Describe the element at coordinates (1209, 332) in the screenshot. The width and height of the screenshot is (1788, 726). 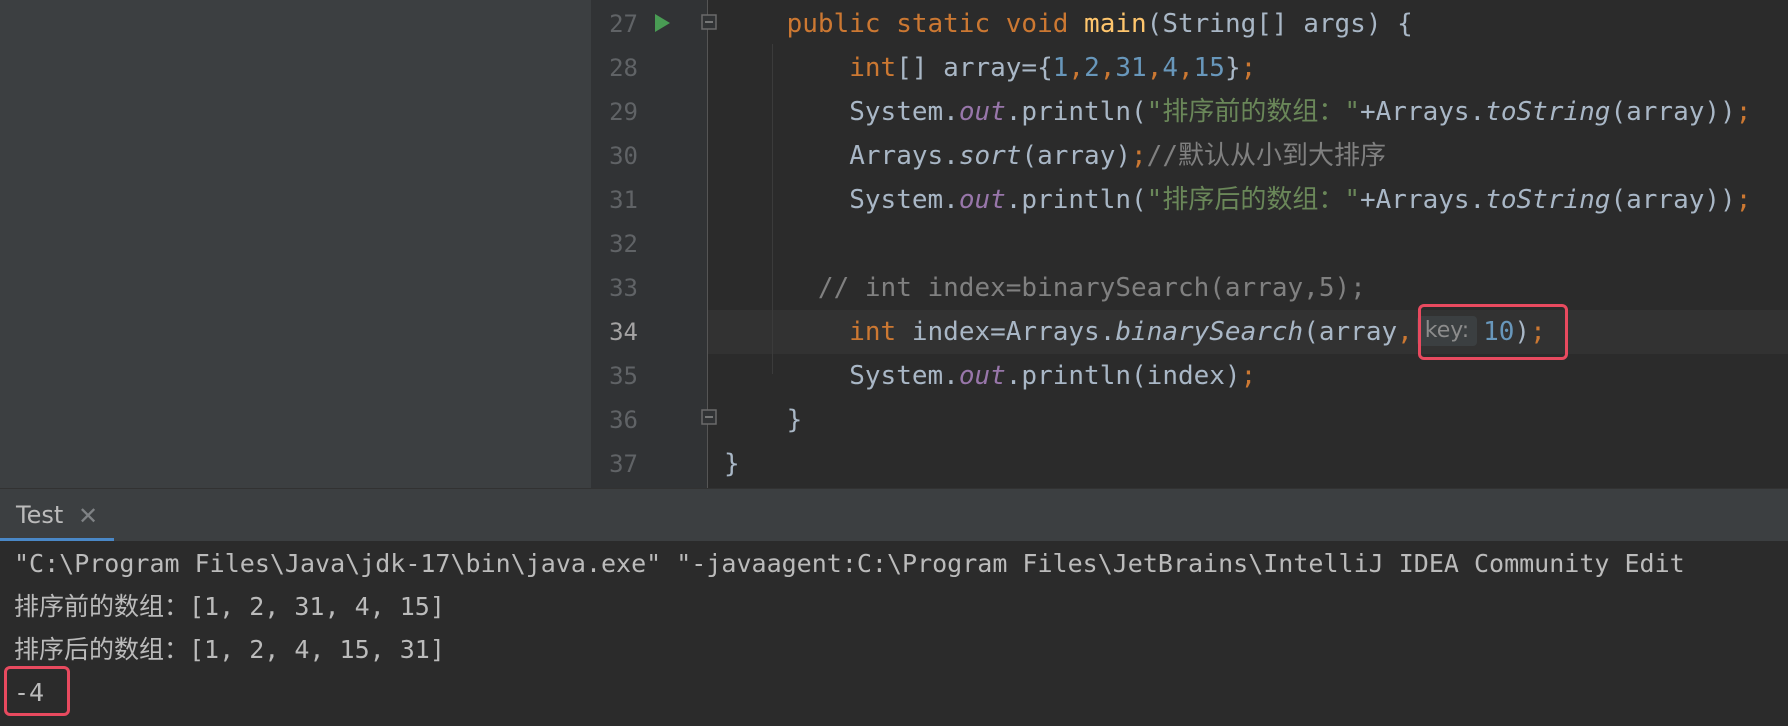
I see `code-token: binarySearch` at that location.